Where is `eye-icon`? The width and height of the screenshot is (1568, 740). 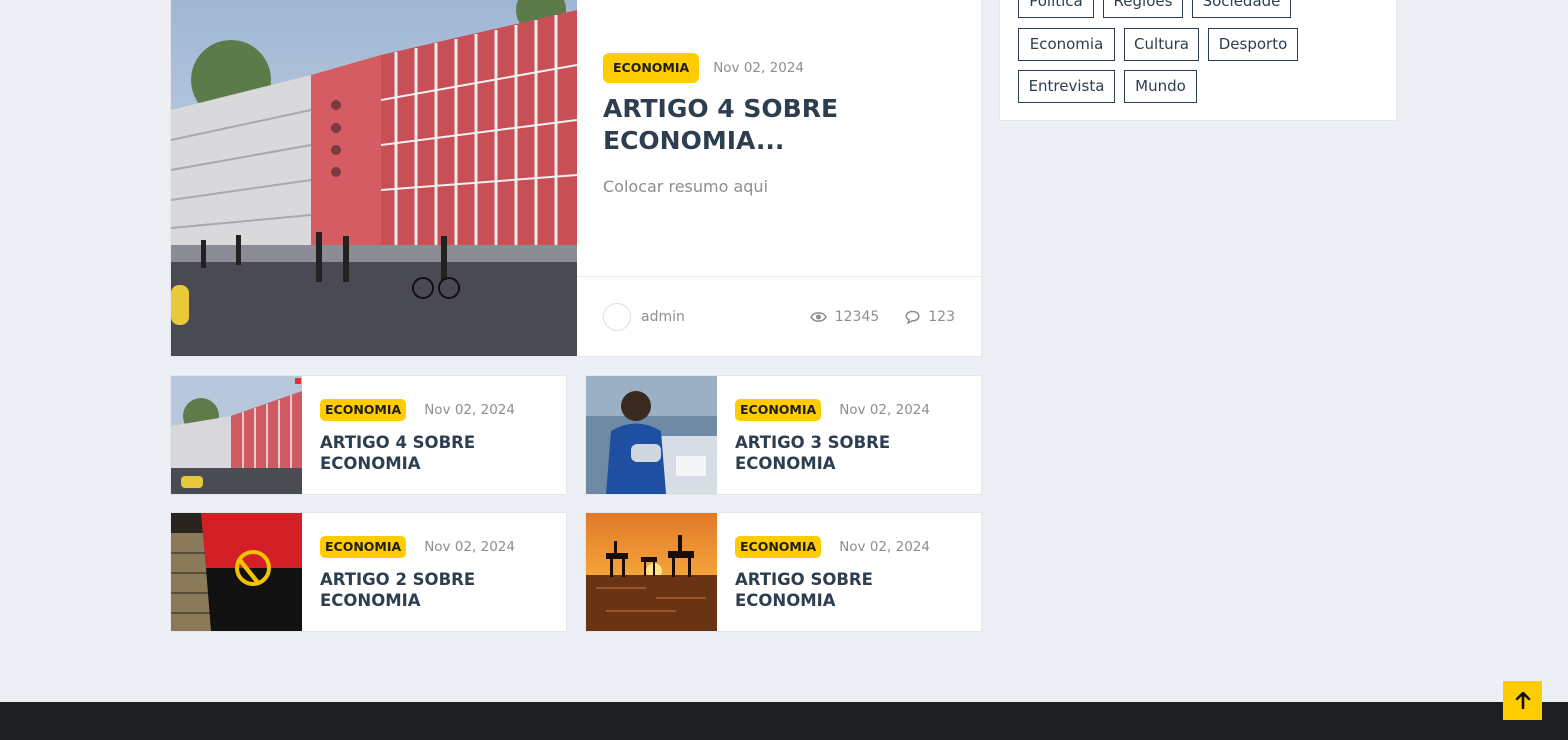 eye-icon is located at coordinates (818, 317).